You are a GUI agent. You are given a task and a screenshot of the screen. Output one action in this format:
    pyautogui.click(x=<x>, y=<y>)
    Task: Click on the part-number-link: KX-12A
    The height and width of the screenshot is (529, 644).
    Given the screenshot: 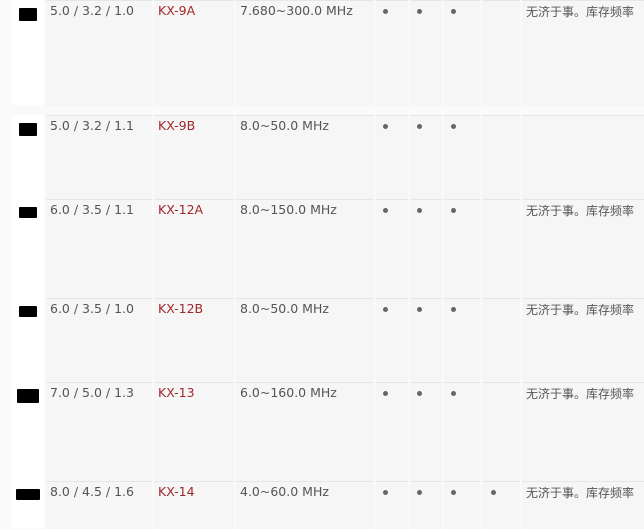 What is the action you would take?
    pyautogui.click(x=180, y=209)
    